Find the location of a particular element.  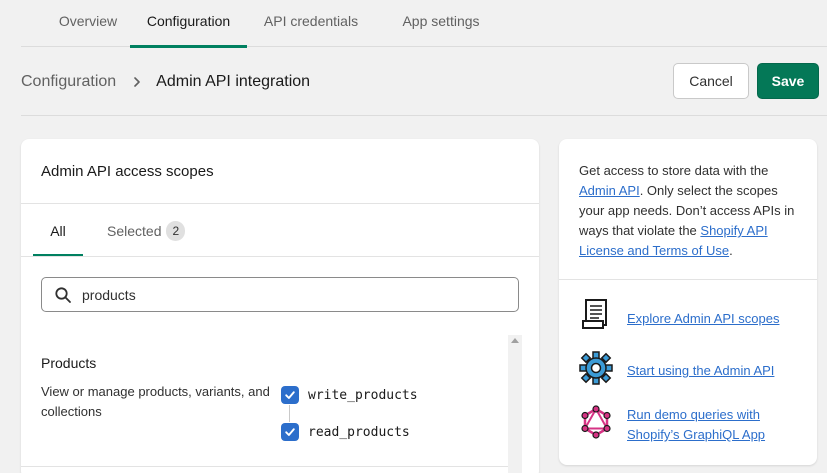

help-text-part: Get access to store data with the is located at coordinates (674, 170).